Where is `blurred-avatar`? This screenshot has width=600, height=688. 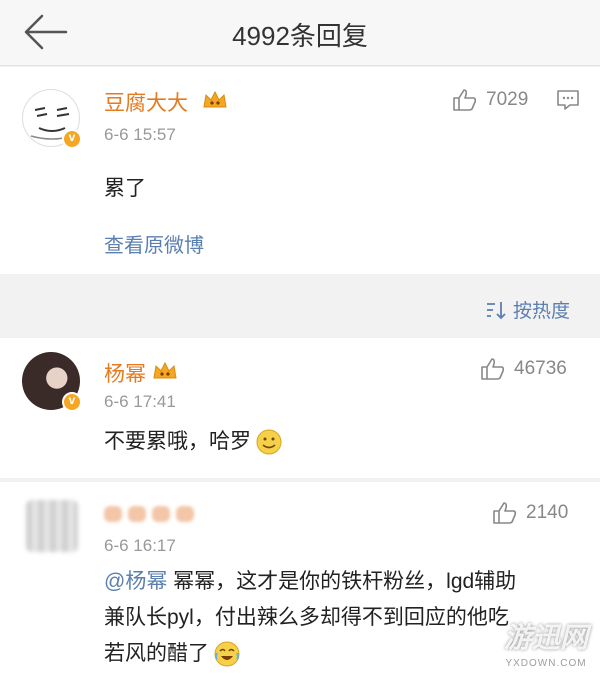
blurred-avatar is located at coordinates (52, 526).